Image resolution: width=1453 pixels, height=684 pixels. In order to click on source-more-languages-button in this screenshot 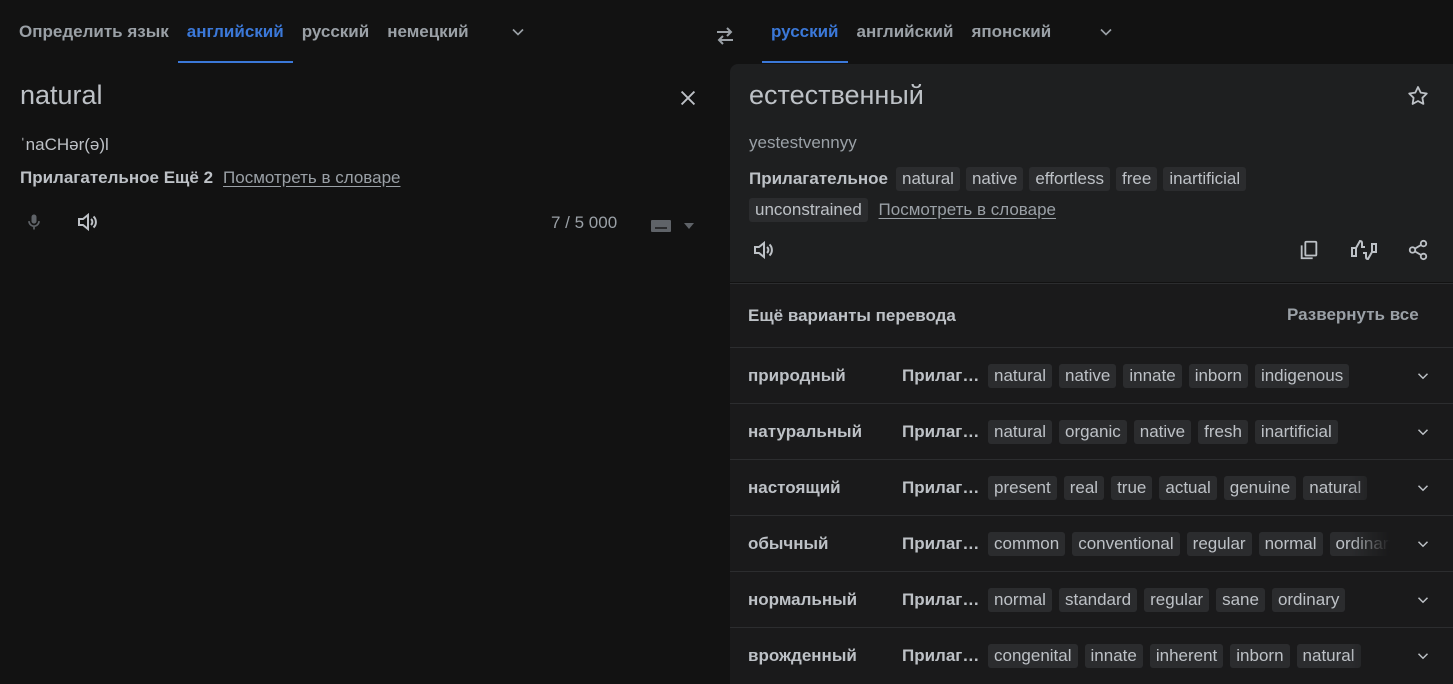, I will do `click(518, 32)`.